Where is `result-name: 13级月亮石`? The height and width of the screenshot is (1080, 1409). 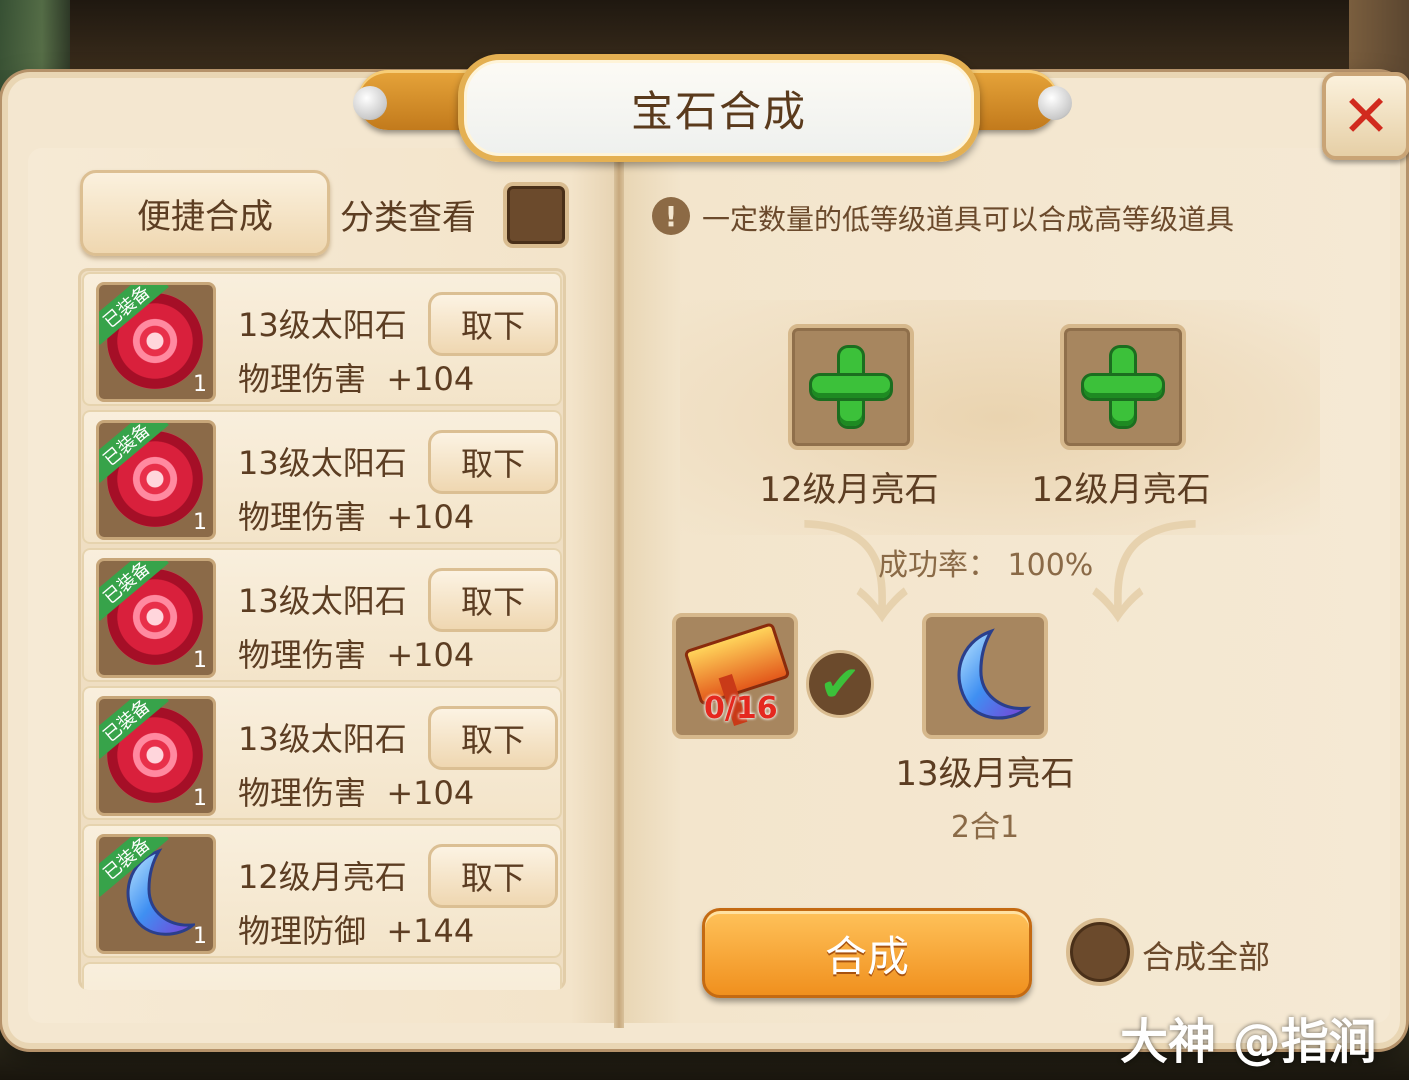
result-name: 13级月亮石 is located at coordinates (985, 774).